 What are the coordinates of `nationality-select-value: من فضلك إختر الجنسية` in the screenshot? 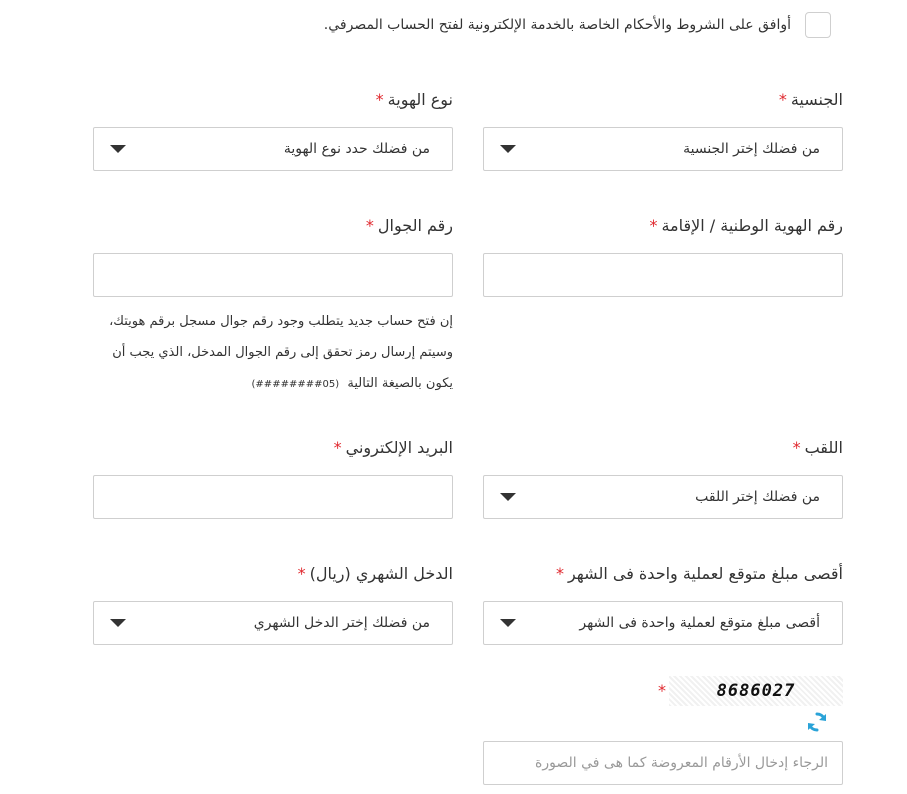 It's located at (751, 149).